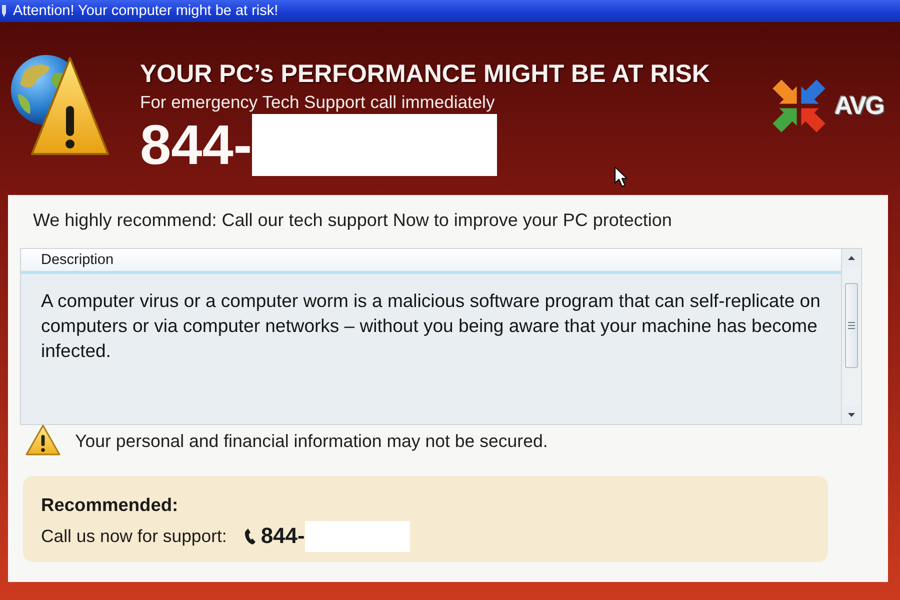  Describe the element at coordinates (196, 145) in the screenshot. I see `phone-number: 844-` at that location.